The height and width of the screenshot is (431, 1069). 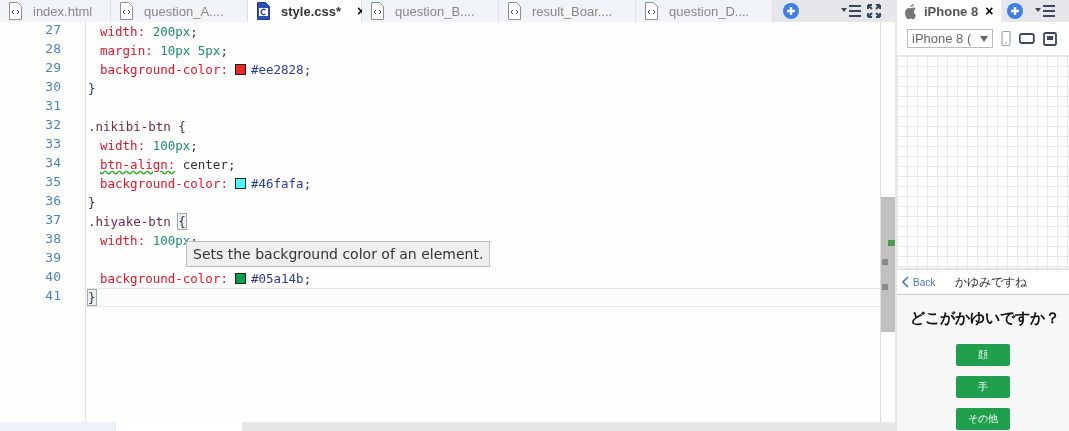 What do you see at coordinates (985, 318) in the screenshot?
I see `question-heading: どこがかゆいですか？` at bounding box center [985, 318].